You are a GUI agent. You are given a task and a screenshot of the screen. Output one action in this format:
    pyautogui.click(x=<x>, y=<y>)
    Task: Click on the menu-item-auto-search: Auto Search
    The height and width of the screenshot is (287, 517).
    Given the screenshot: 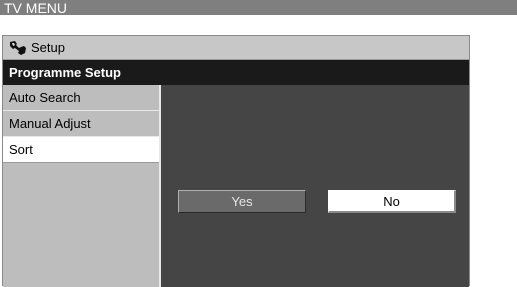 What is the action you would take?
    pyautogui.click(x=81, y=98)
    